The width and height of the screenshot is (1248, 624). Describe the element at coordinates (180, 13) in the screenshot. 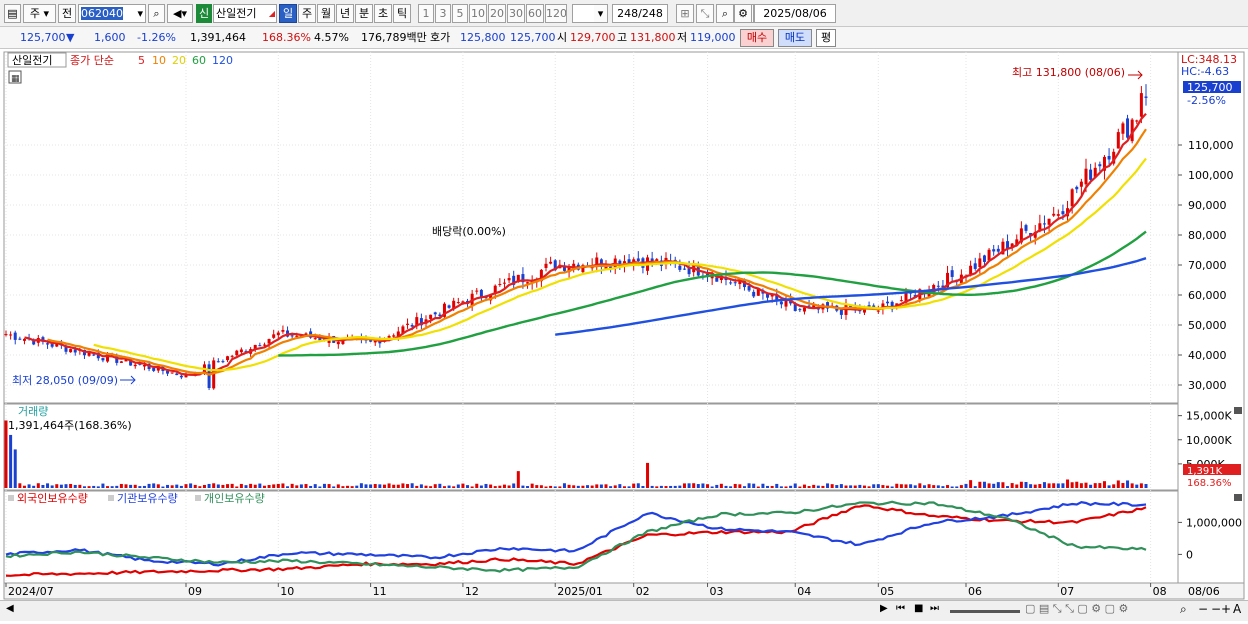

I see `speaker-icon: ◀▾` at that location.